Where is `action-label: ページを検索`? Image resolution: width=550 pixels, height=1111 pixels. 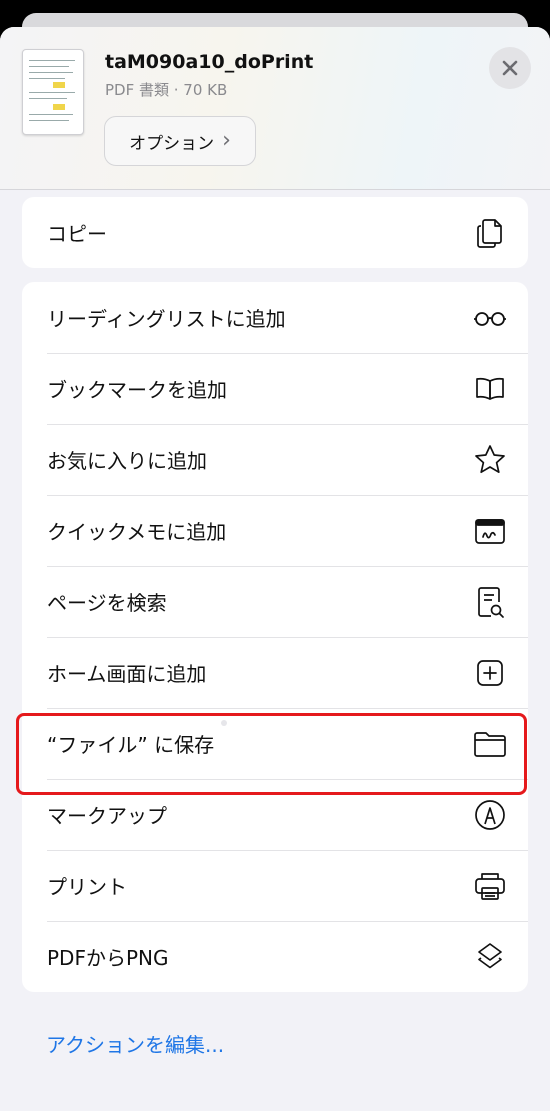 action-label: ページを検索 is located at coordinates (107, 603).